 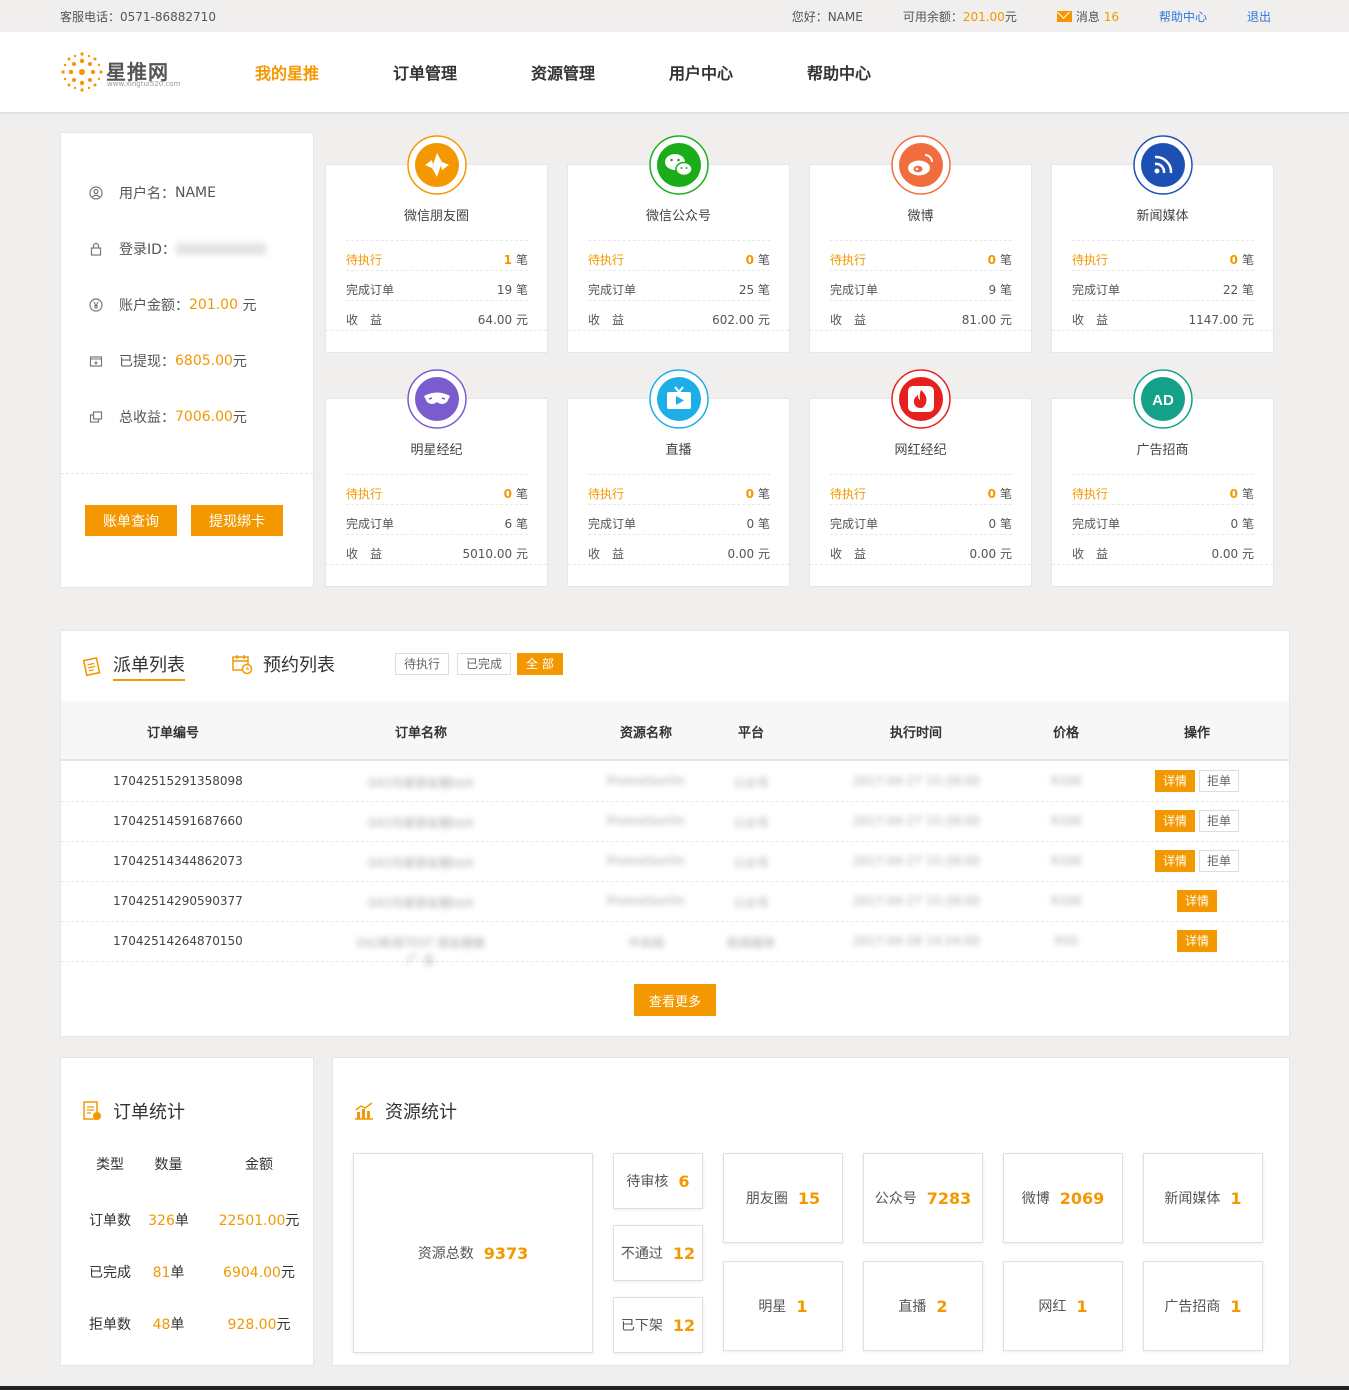 I want to click on ad-icon: AD, so click(x=1163, y=399).